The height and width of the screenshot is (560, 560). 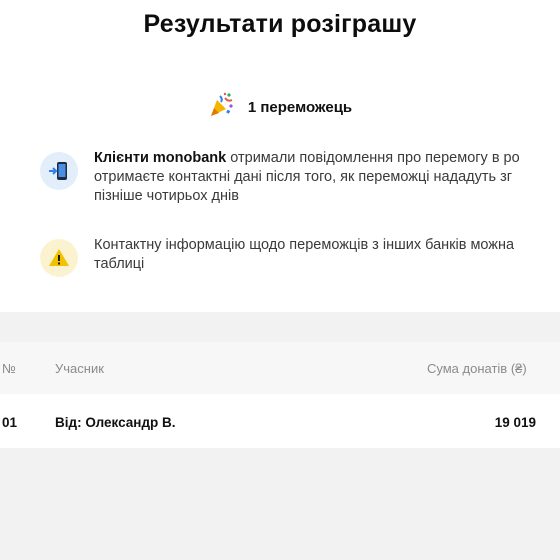 I want to click on winners-summary: 1 переможець, so click(x=280, y=107).